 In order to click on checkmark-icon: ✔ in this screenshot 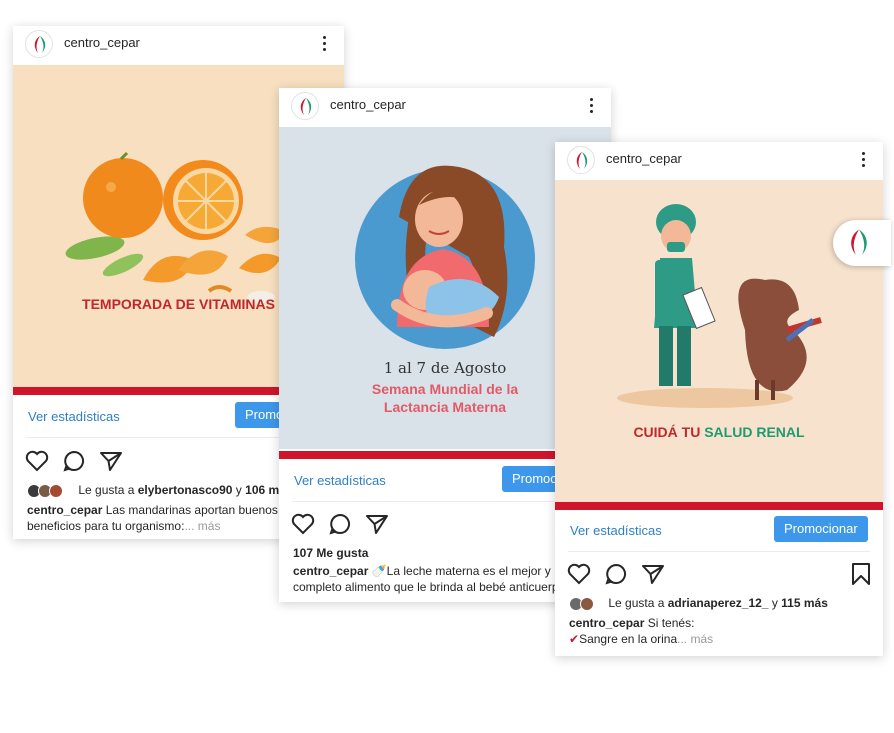, I will do `click(574, 639)`.